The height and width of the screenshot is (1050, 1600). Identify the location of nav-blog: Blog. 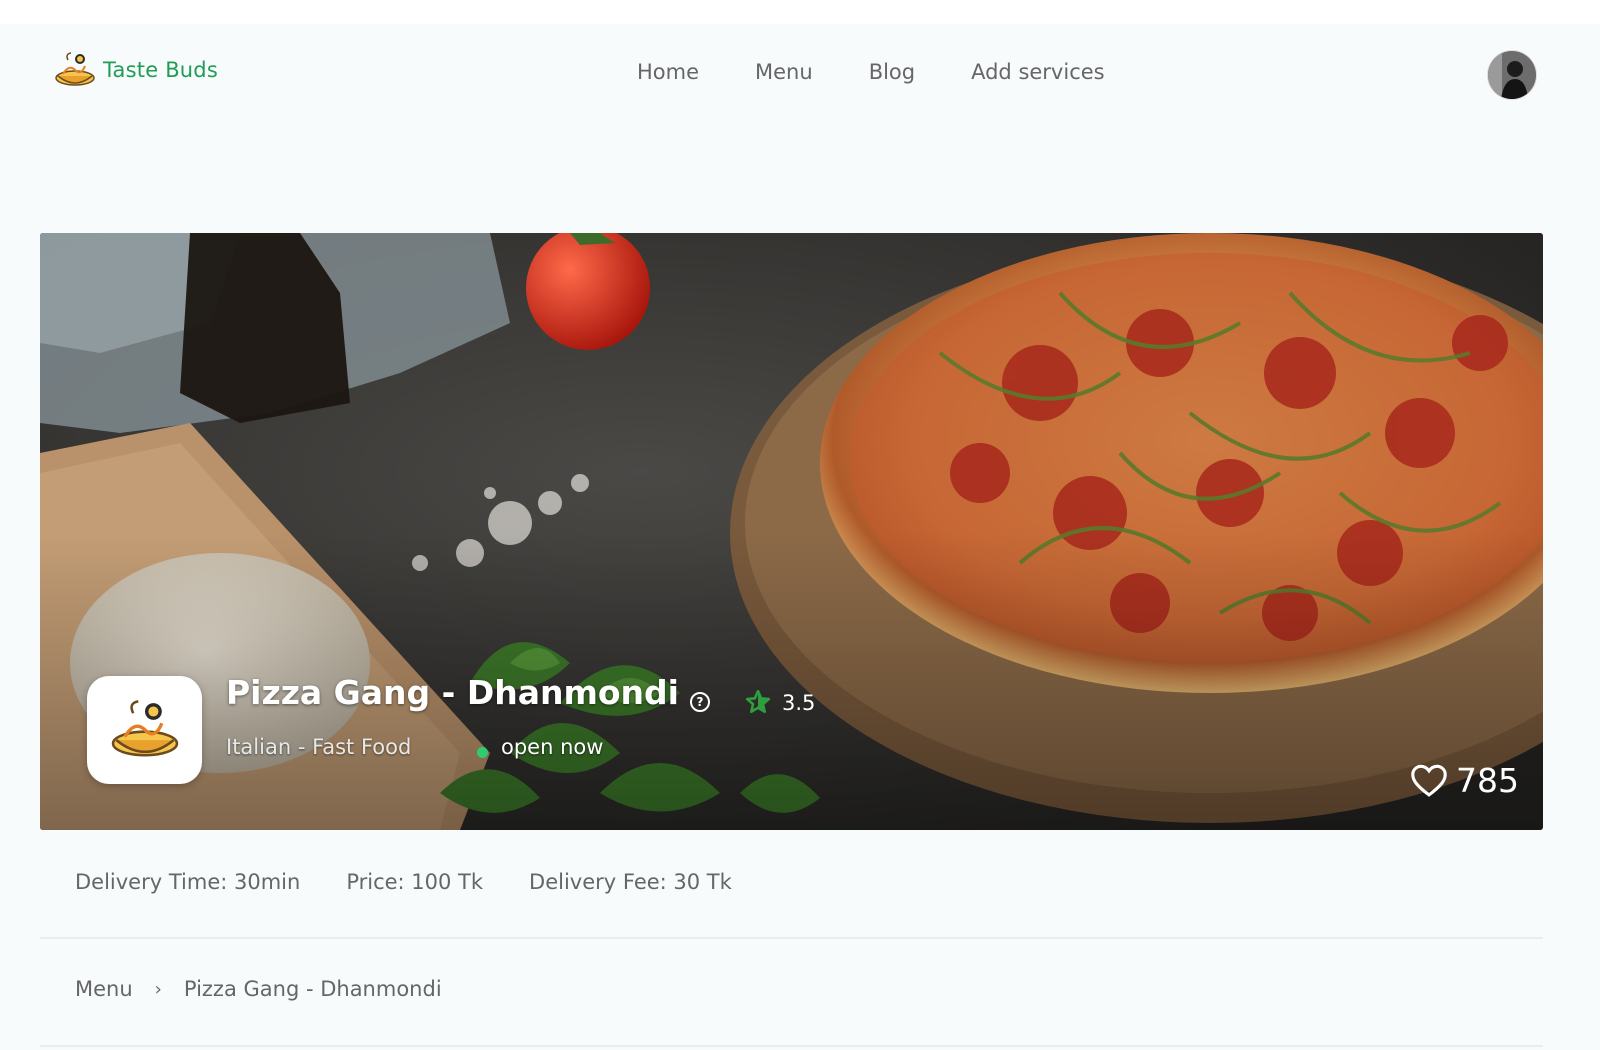
(892, 72).